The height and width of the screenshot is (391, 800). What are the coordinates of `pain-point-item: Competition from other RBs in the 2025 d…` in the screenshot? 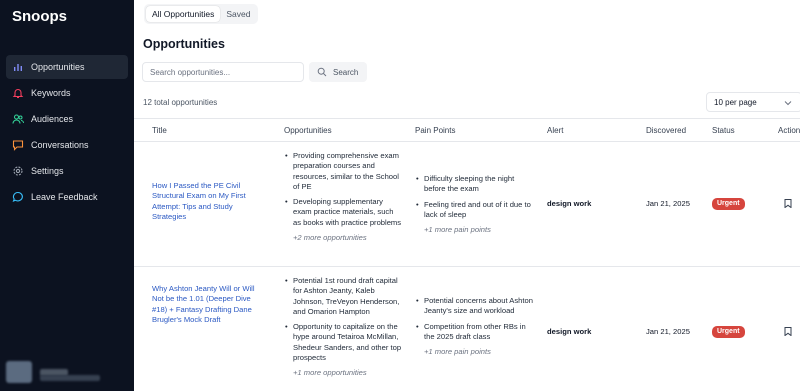 It's located at (475, 332).